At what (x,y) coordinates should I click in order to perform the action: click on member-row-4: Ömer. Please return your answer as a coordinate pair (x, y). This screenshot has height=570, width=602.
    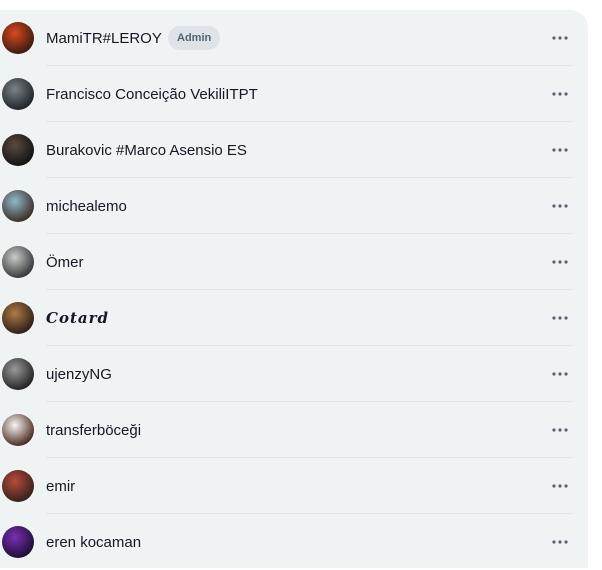
    Looking at the image, I should click on (294, 262).